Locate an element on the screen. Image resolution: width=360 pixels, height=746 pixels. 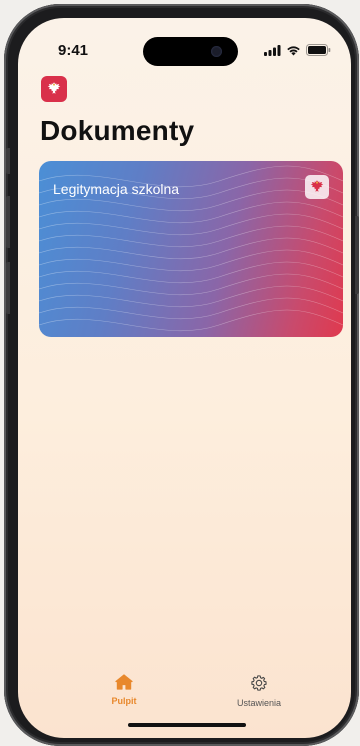
tab-pulpit: Pulpit is located at coordinates (124, 690).